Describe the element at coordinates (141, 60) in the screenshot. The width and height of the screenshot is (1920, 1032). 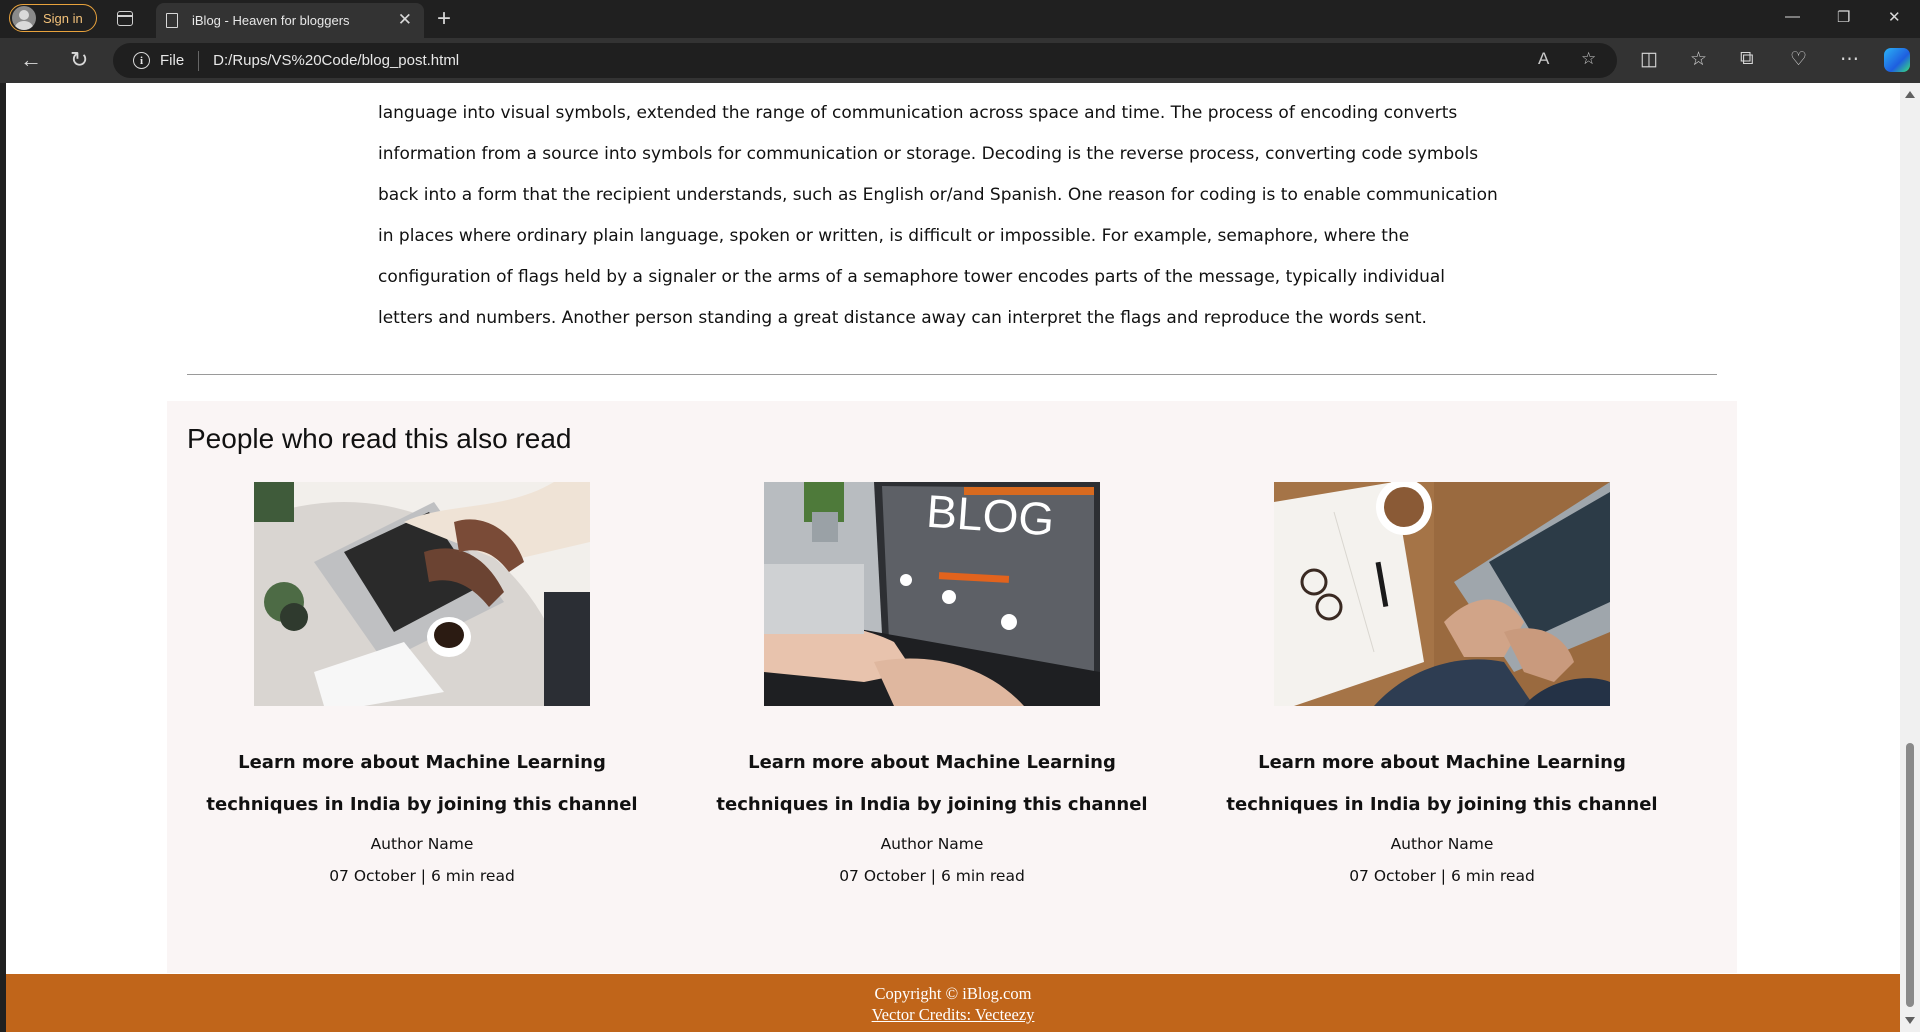
I see `info-icon: i` at that location.